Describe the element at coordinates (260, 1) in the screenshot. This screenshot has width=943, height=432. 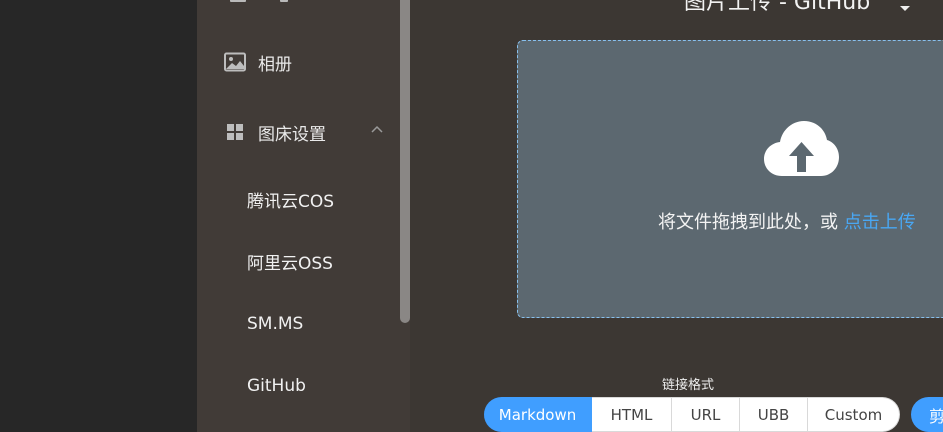
I see `partially-hidden-menu-item` at that location.